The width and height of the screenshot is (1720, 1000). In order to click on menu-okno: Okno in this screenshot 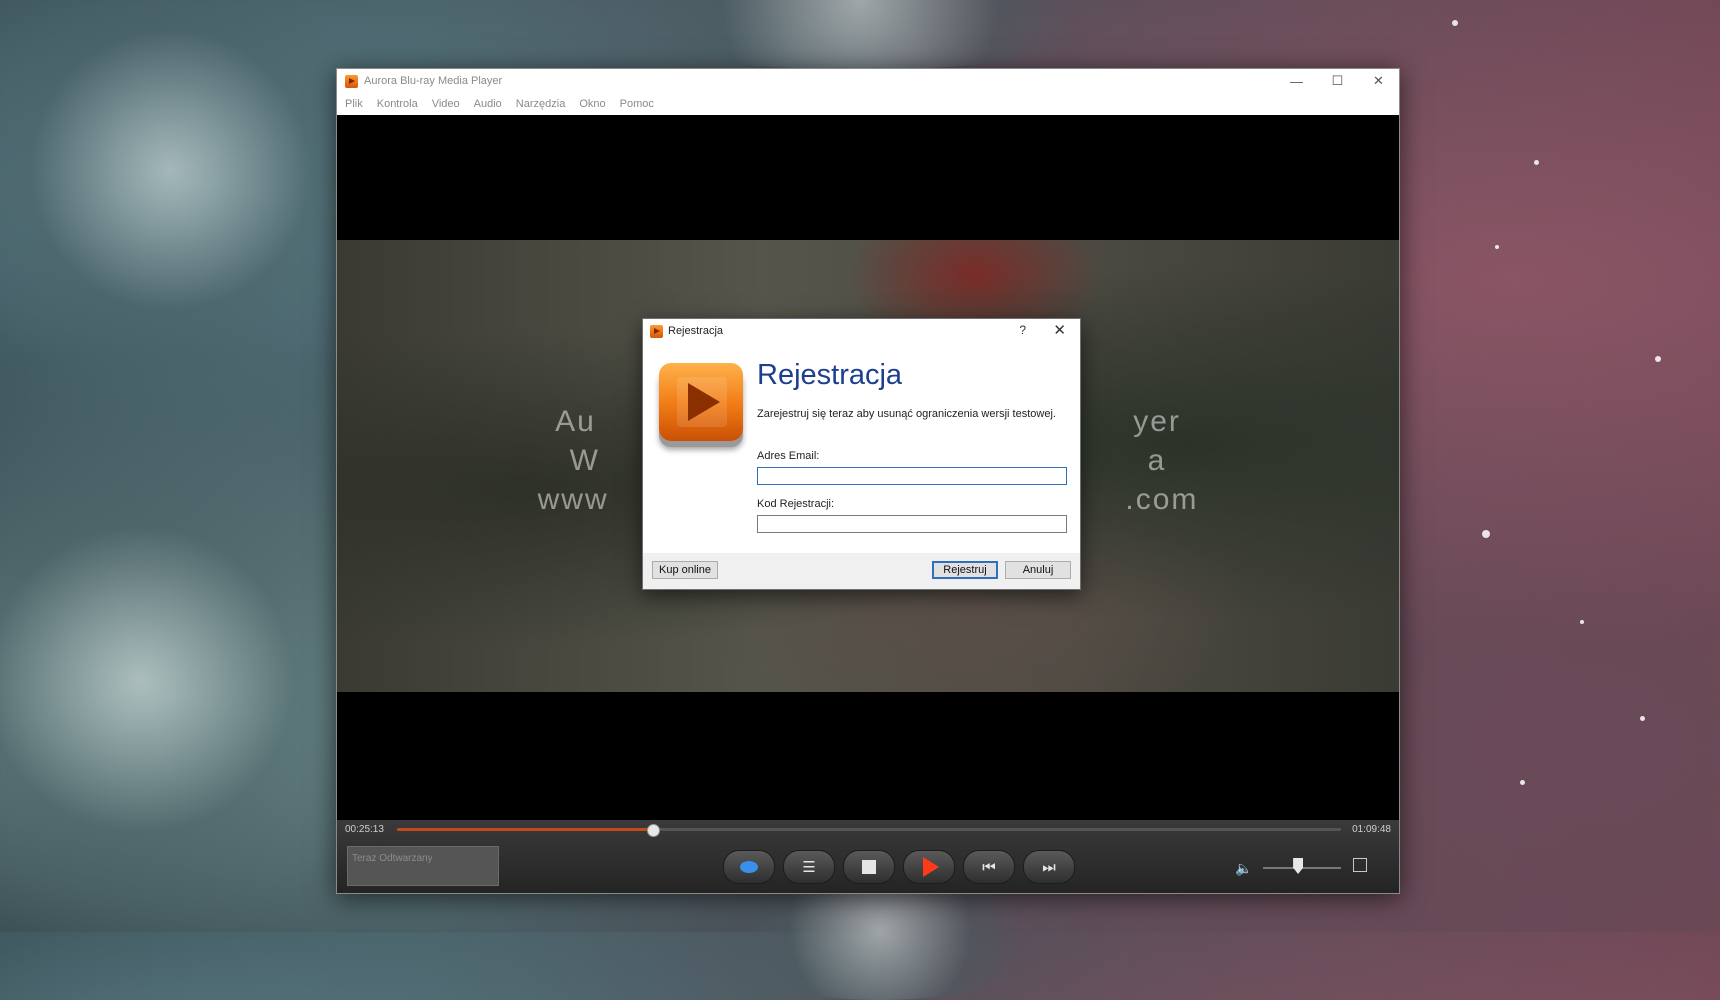, I will do `click(592, 104)`.